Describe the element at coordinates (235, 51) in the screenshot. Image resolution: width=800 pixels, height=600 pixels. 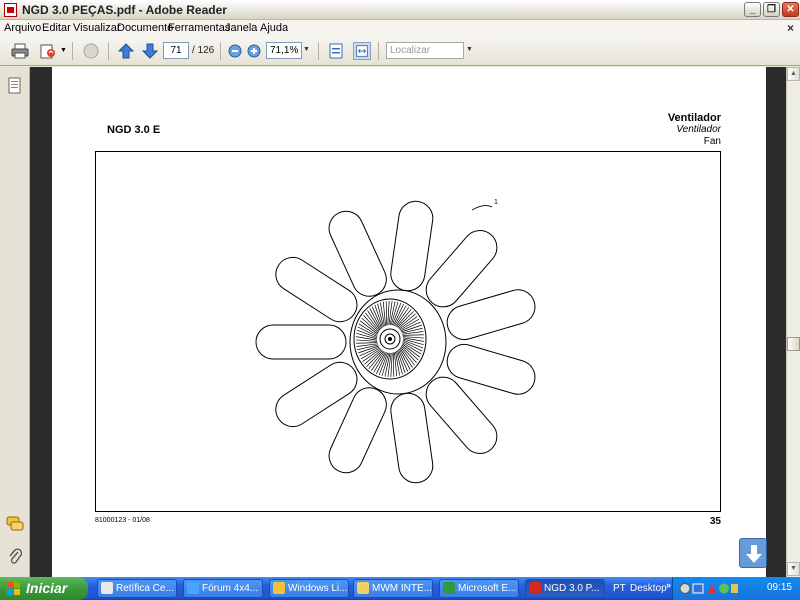
I see `zoom-out-icon` at that location.